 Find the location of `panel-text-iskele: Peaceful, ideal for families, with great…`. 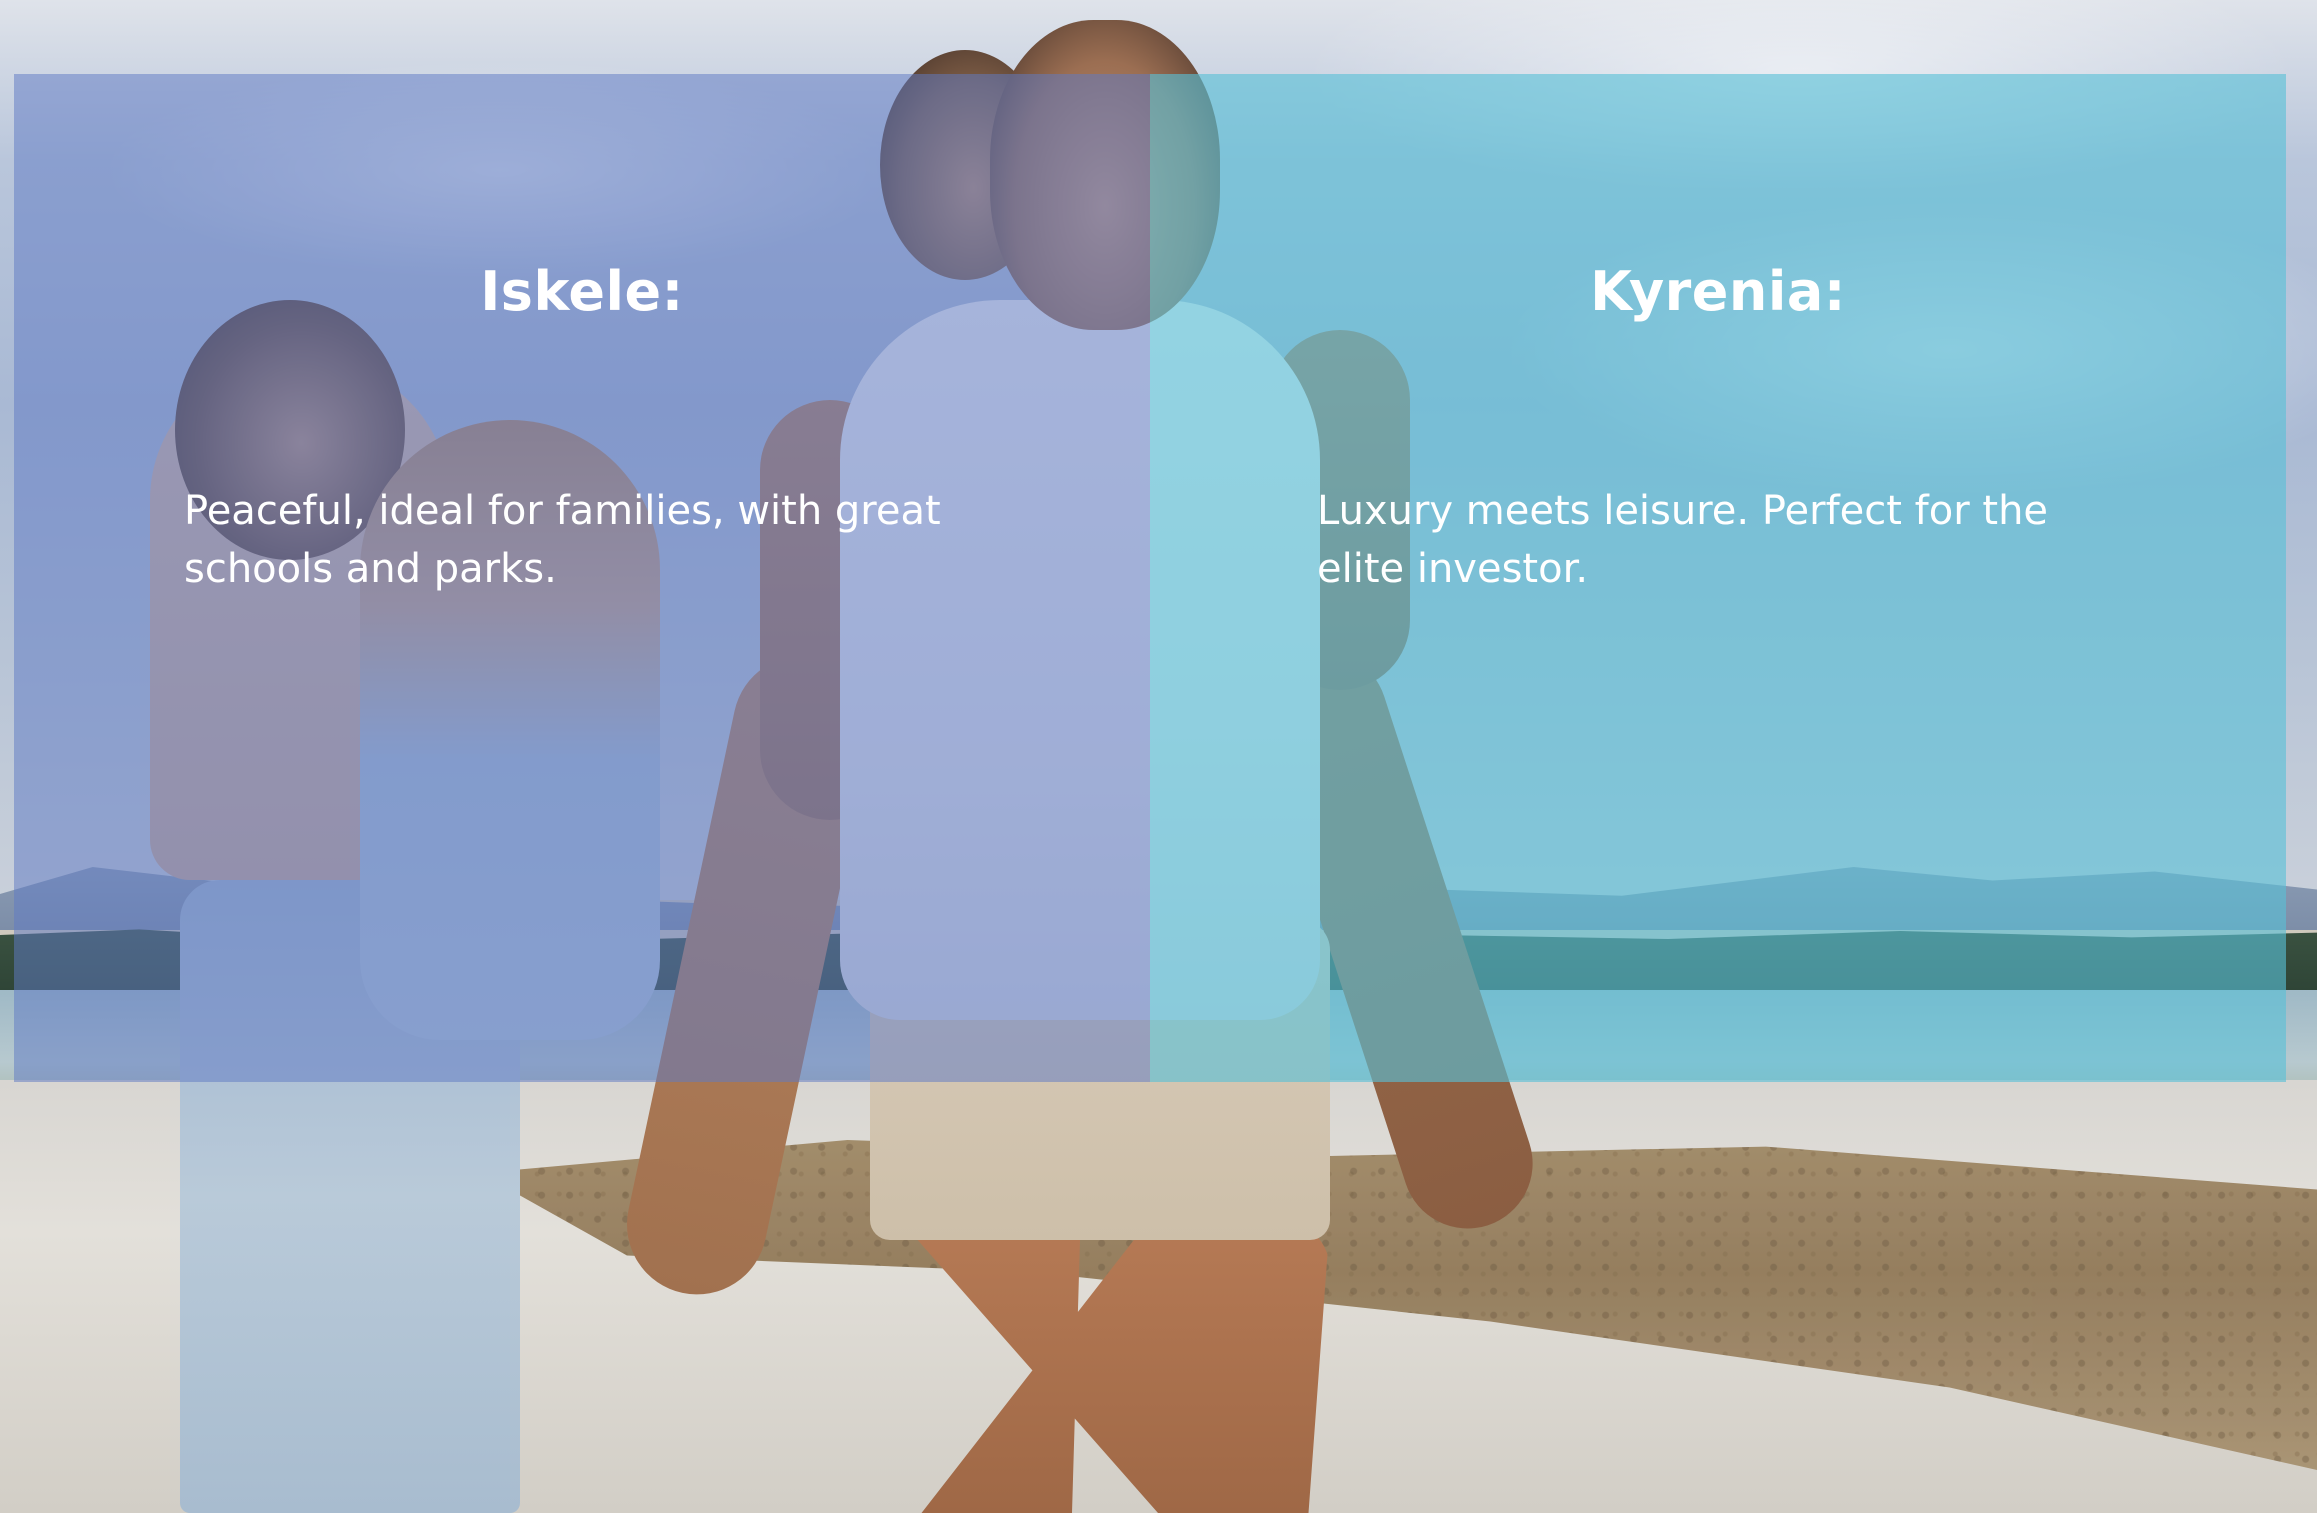

panel-text-iskele: Peaceful, ideal for families, with great… is located at coordinates (562, 540).